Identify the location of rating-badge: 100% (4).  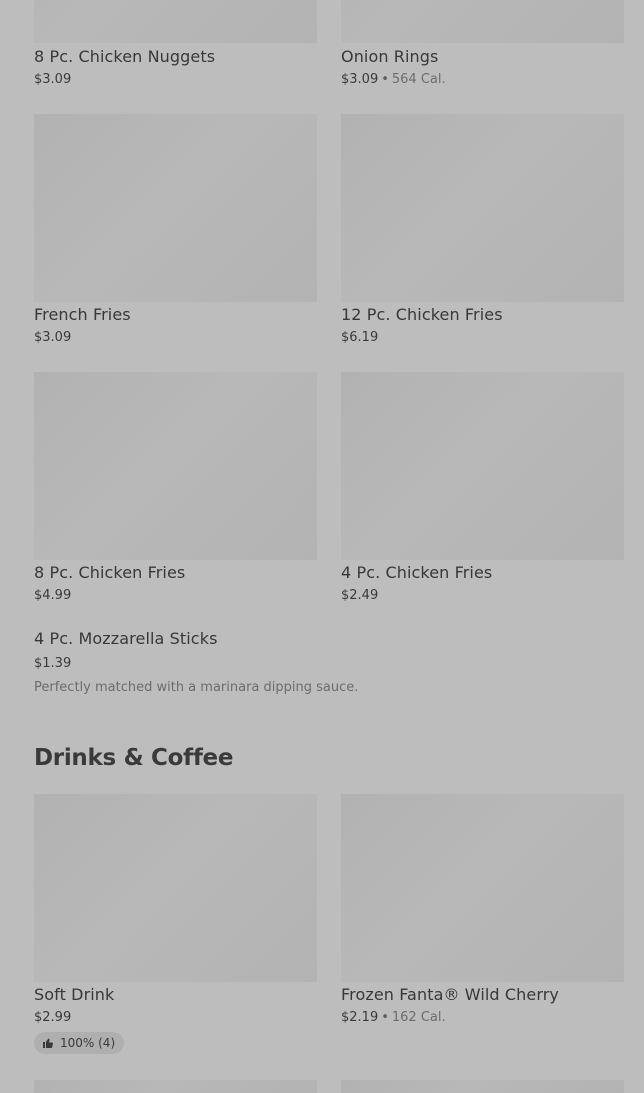
(79, 1043).